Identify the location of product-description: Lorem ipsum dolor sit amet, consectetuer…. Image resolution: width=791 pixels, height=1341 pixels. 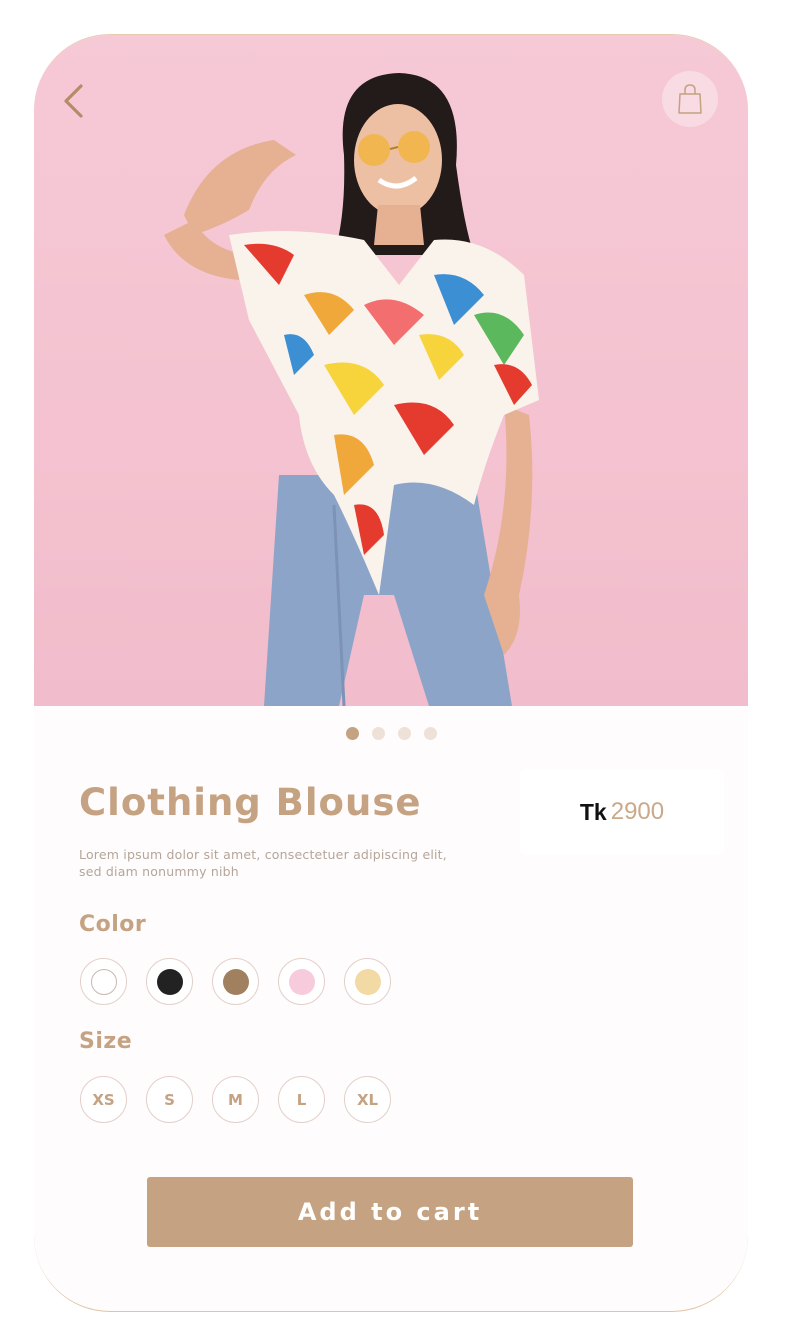
(263, 863).